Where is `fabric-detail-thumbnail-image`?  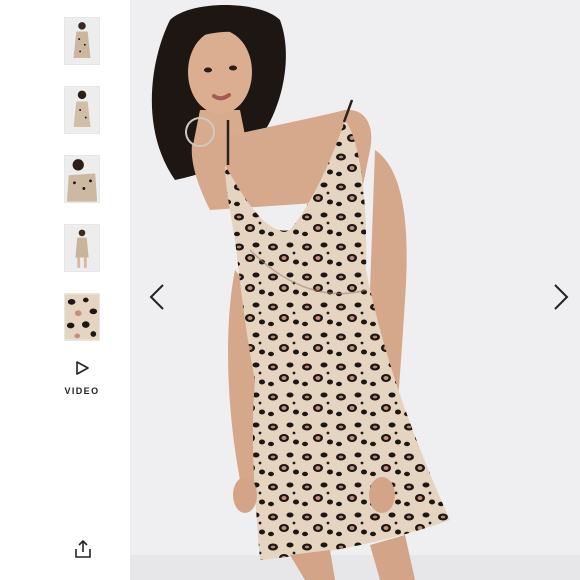
fabric-detail-thumbnail-image is located at coordinates (82, 317).